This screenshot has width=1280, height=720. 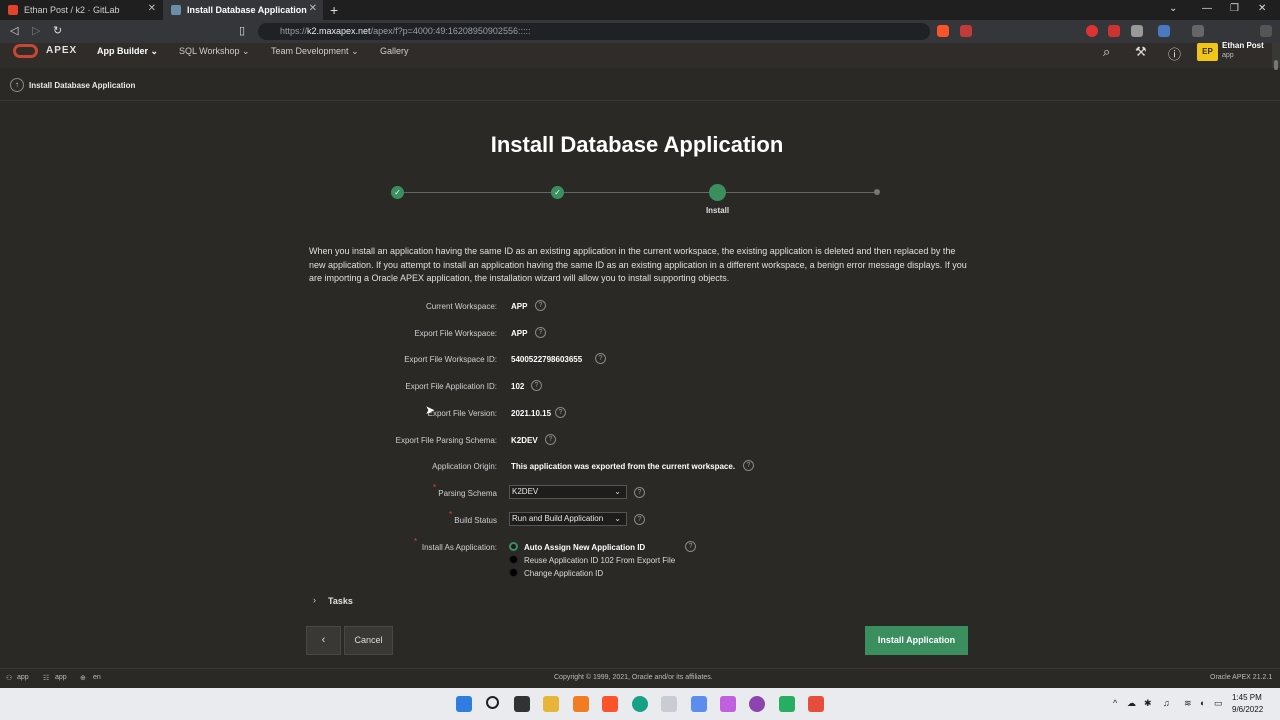 What do you see at coordinates (513, 559) in the screenshot?
I see `radio-reuse-id` at bounding box center [513, 559].